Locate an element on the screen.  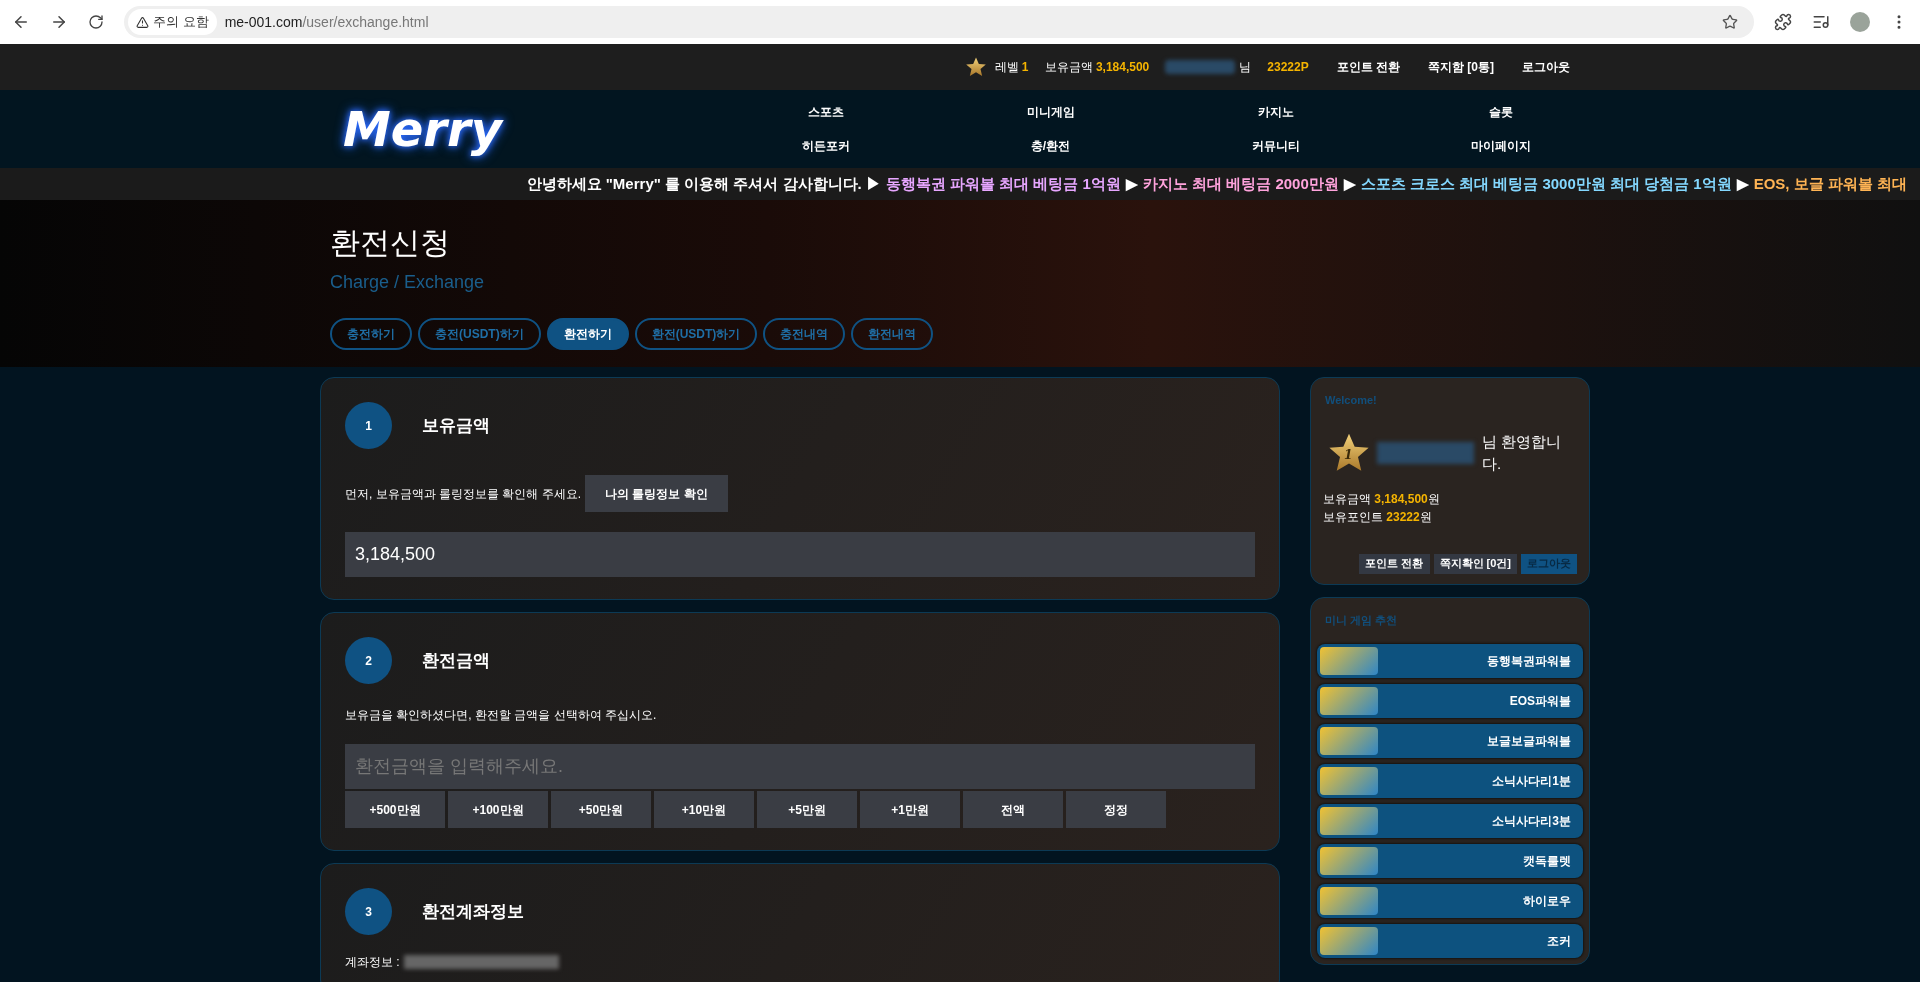
notice-text: 동행복권 파워볼 최대 베팅금 1억원 is located at coordinates (1003, 183).